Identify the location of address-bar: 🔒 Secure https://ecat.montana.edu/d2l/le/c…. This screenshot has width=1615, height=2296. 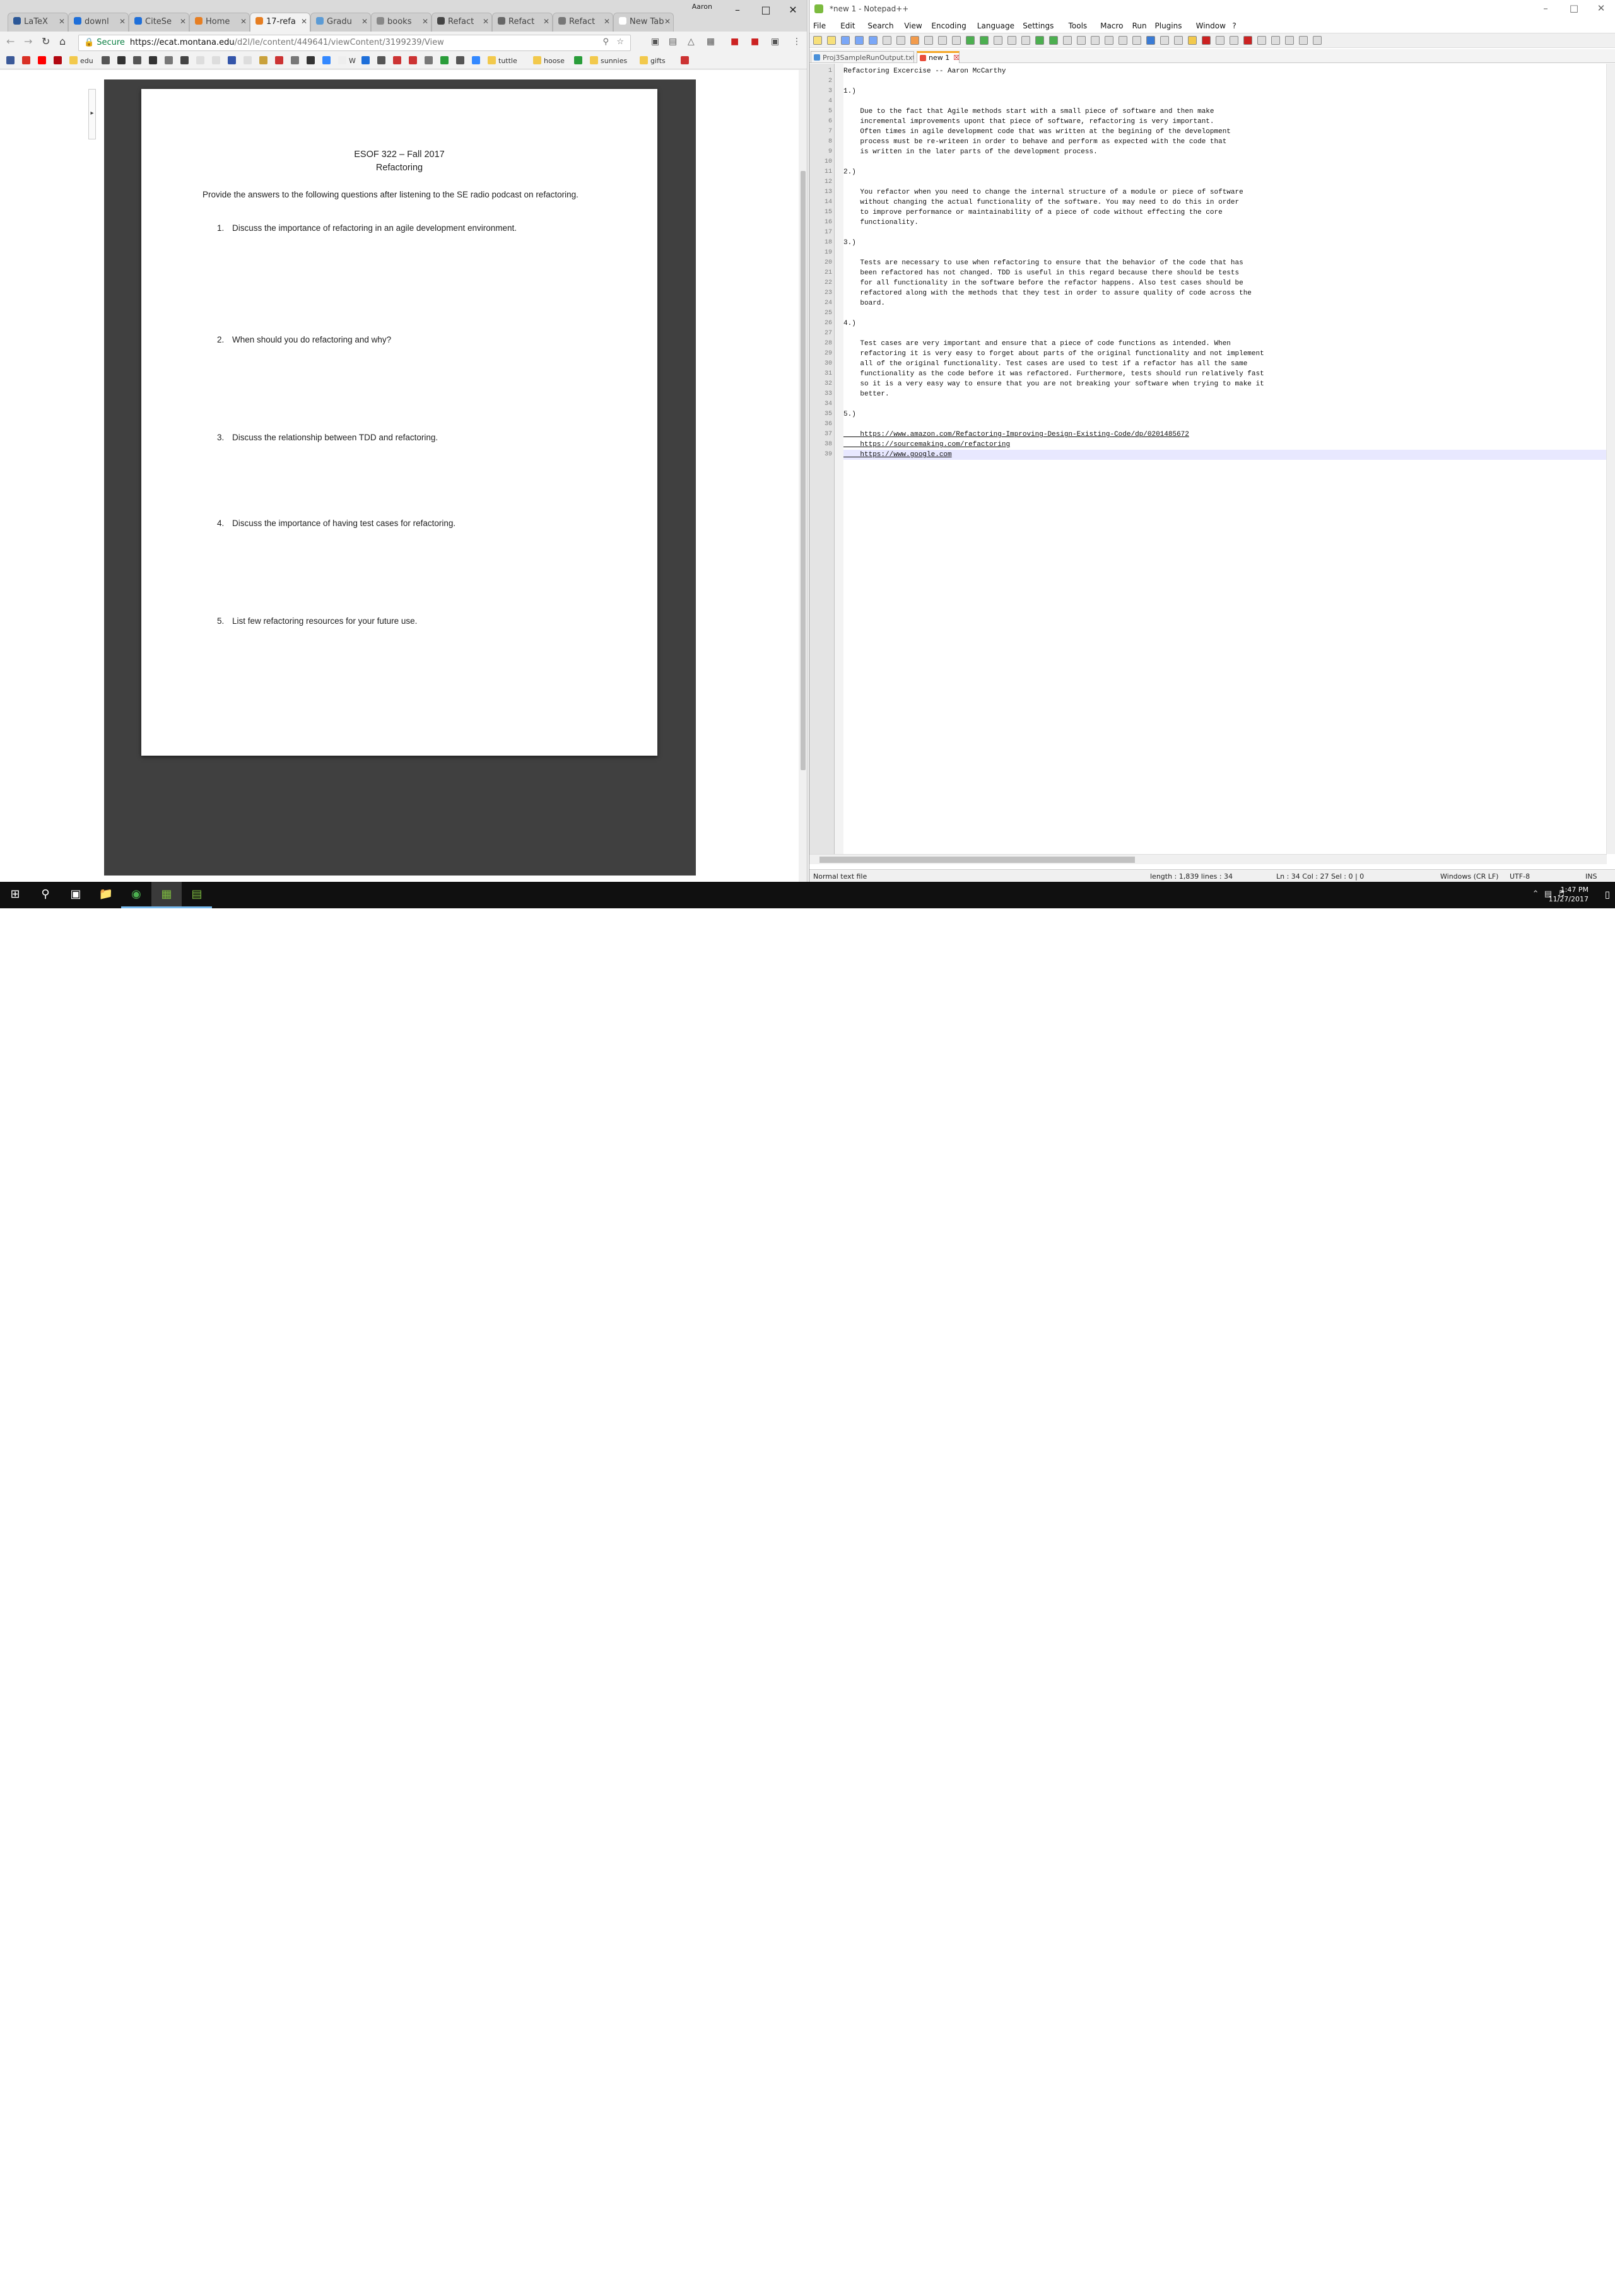
(354, 43).